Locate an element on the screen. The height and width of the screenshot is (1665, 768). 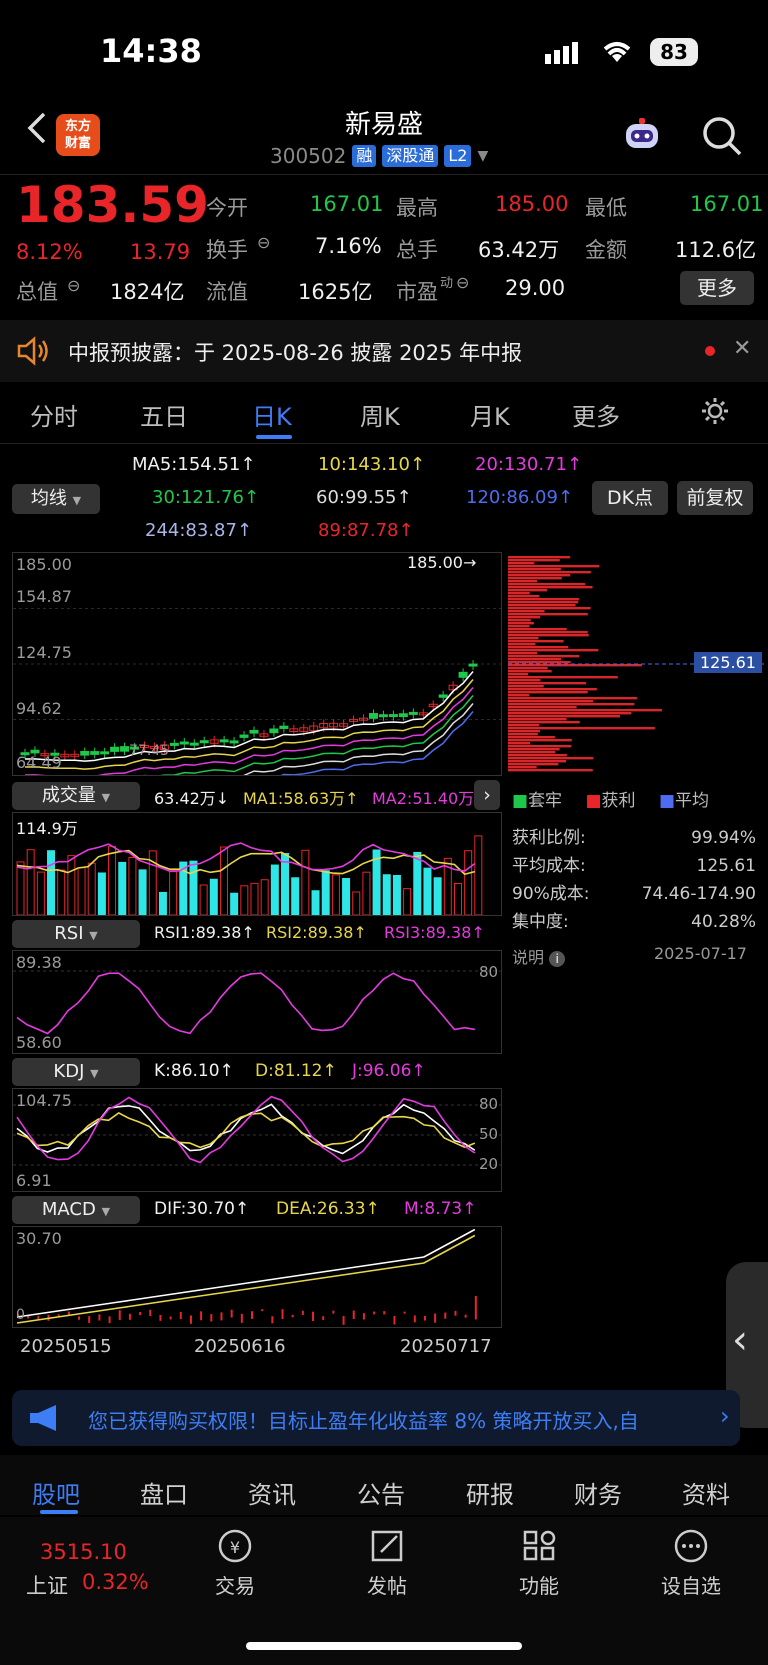
battery-icon: 83 is located at coordinates (674, 52).